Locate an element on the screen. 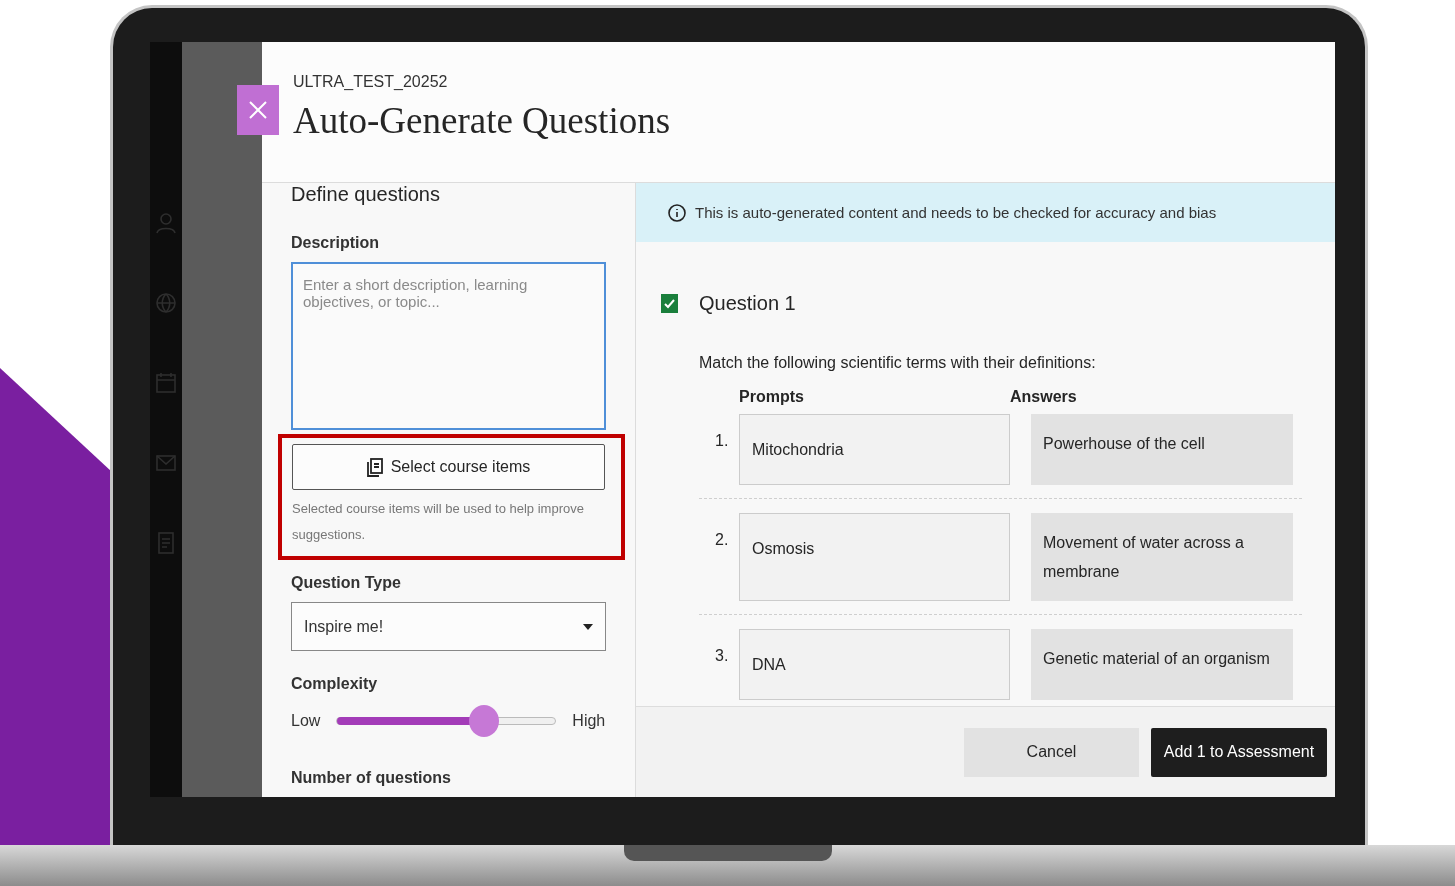  add-button: Add 1 to Assessment is located at coordinates (1239, 752).